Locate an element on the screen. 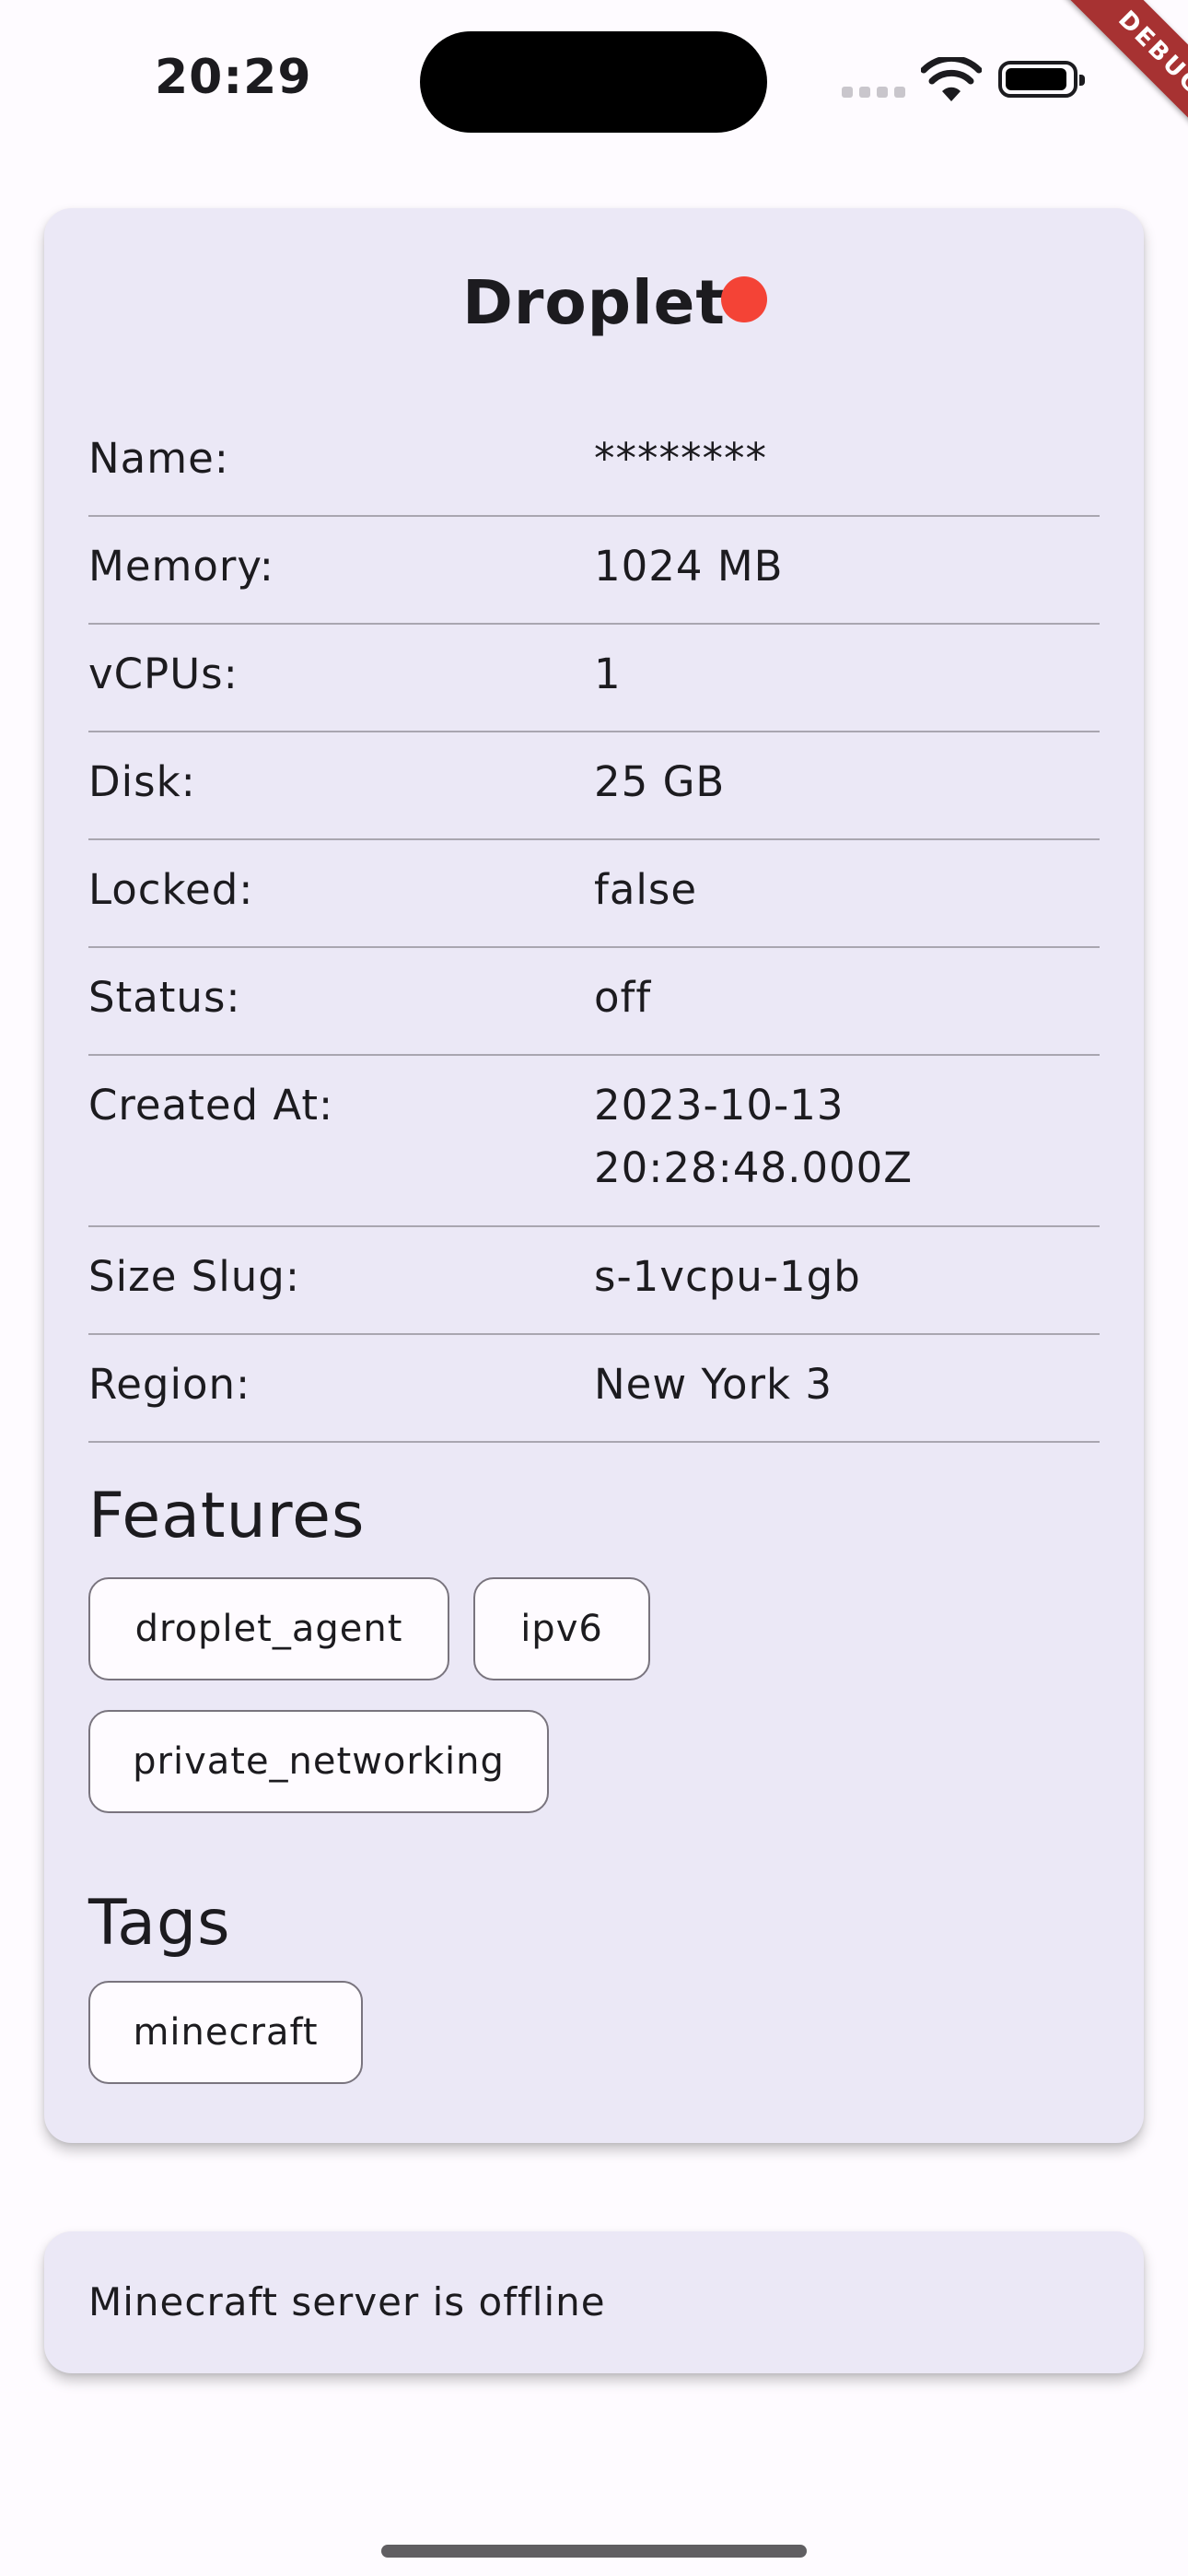  cellular-signal-icon is located at coordinates (874, 92).